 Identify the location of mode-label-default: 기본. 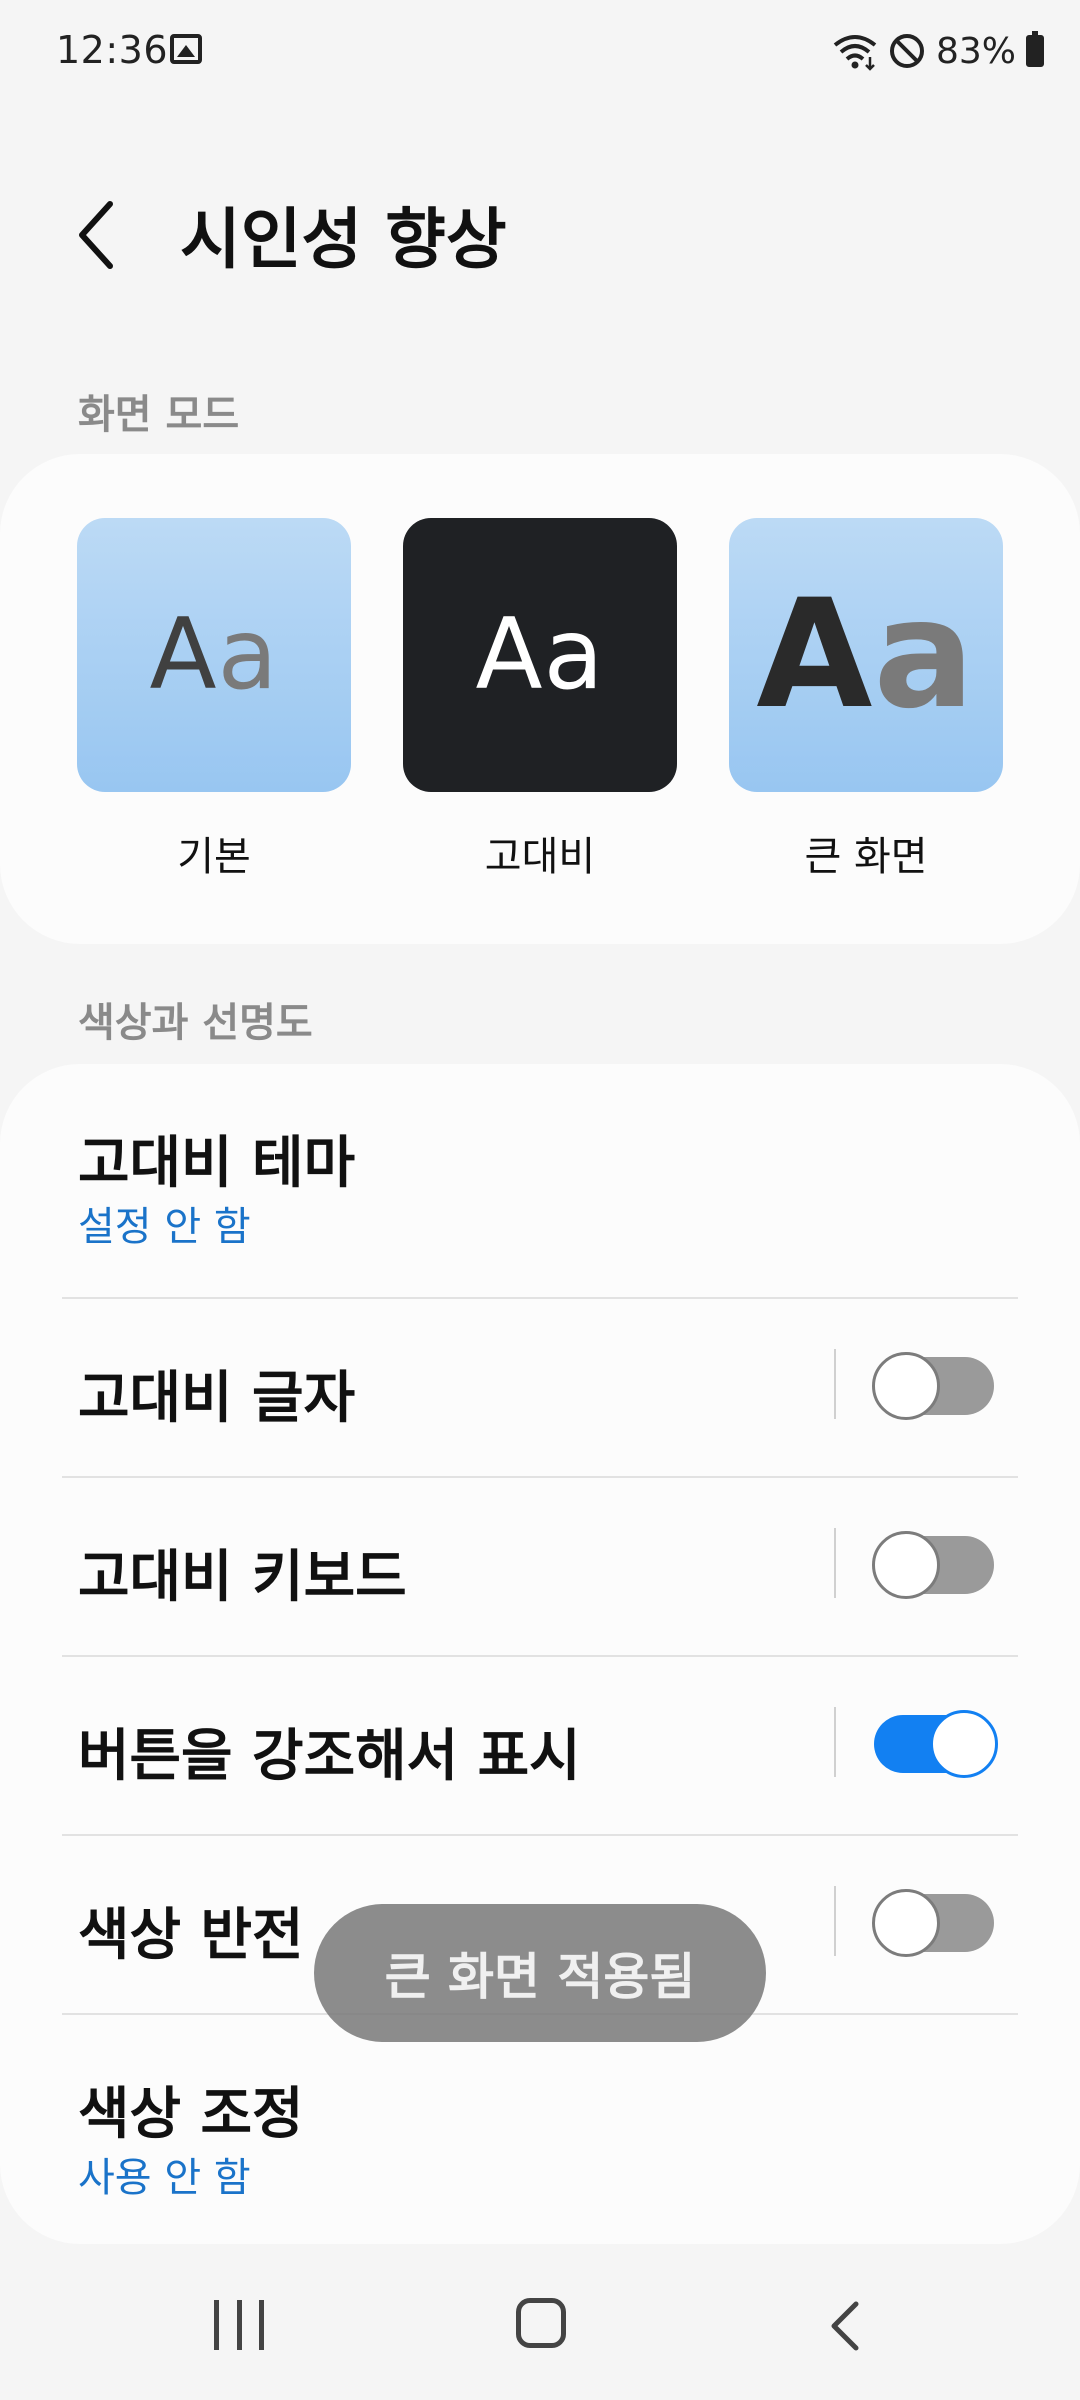
(214, 857).